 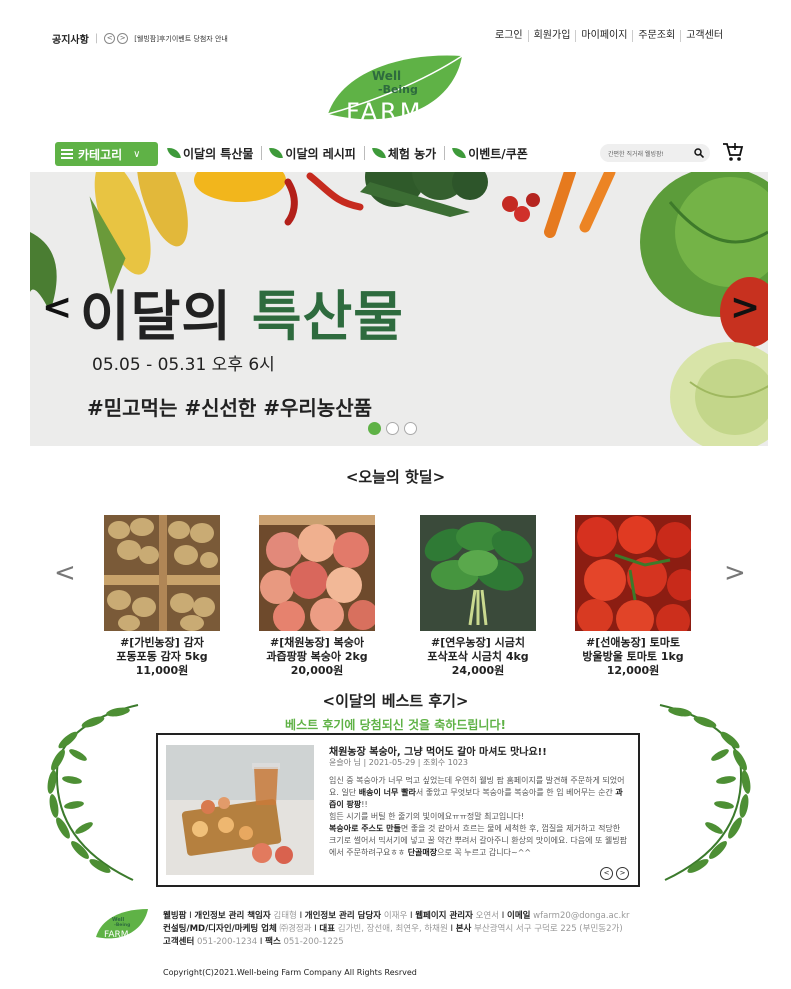 What do you see at coordinates (745, 307) in the screenshot?
I see `banner-next-button: >` at bounding box center [745, 307].